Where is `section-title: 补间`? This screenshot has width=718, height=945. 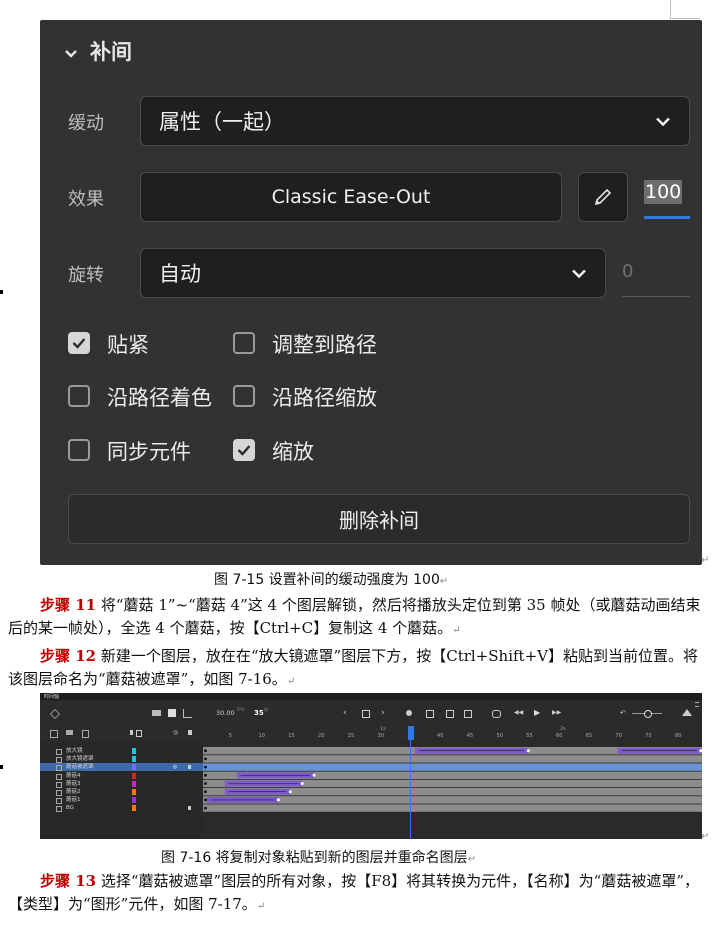
section-title: 补间 is located at coordinates (111, 52).